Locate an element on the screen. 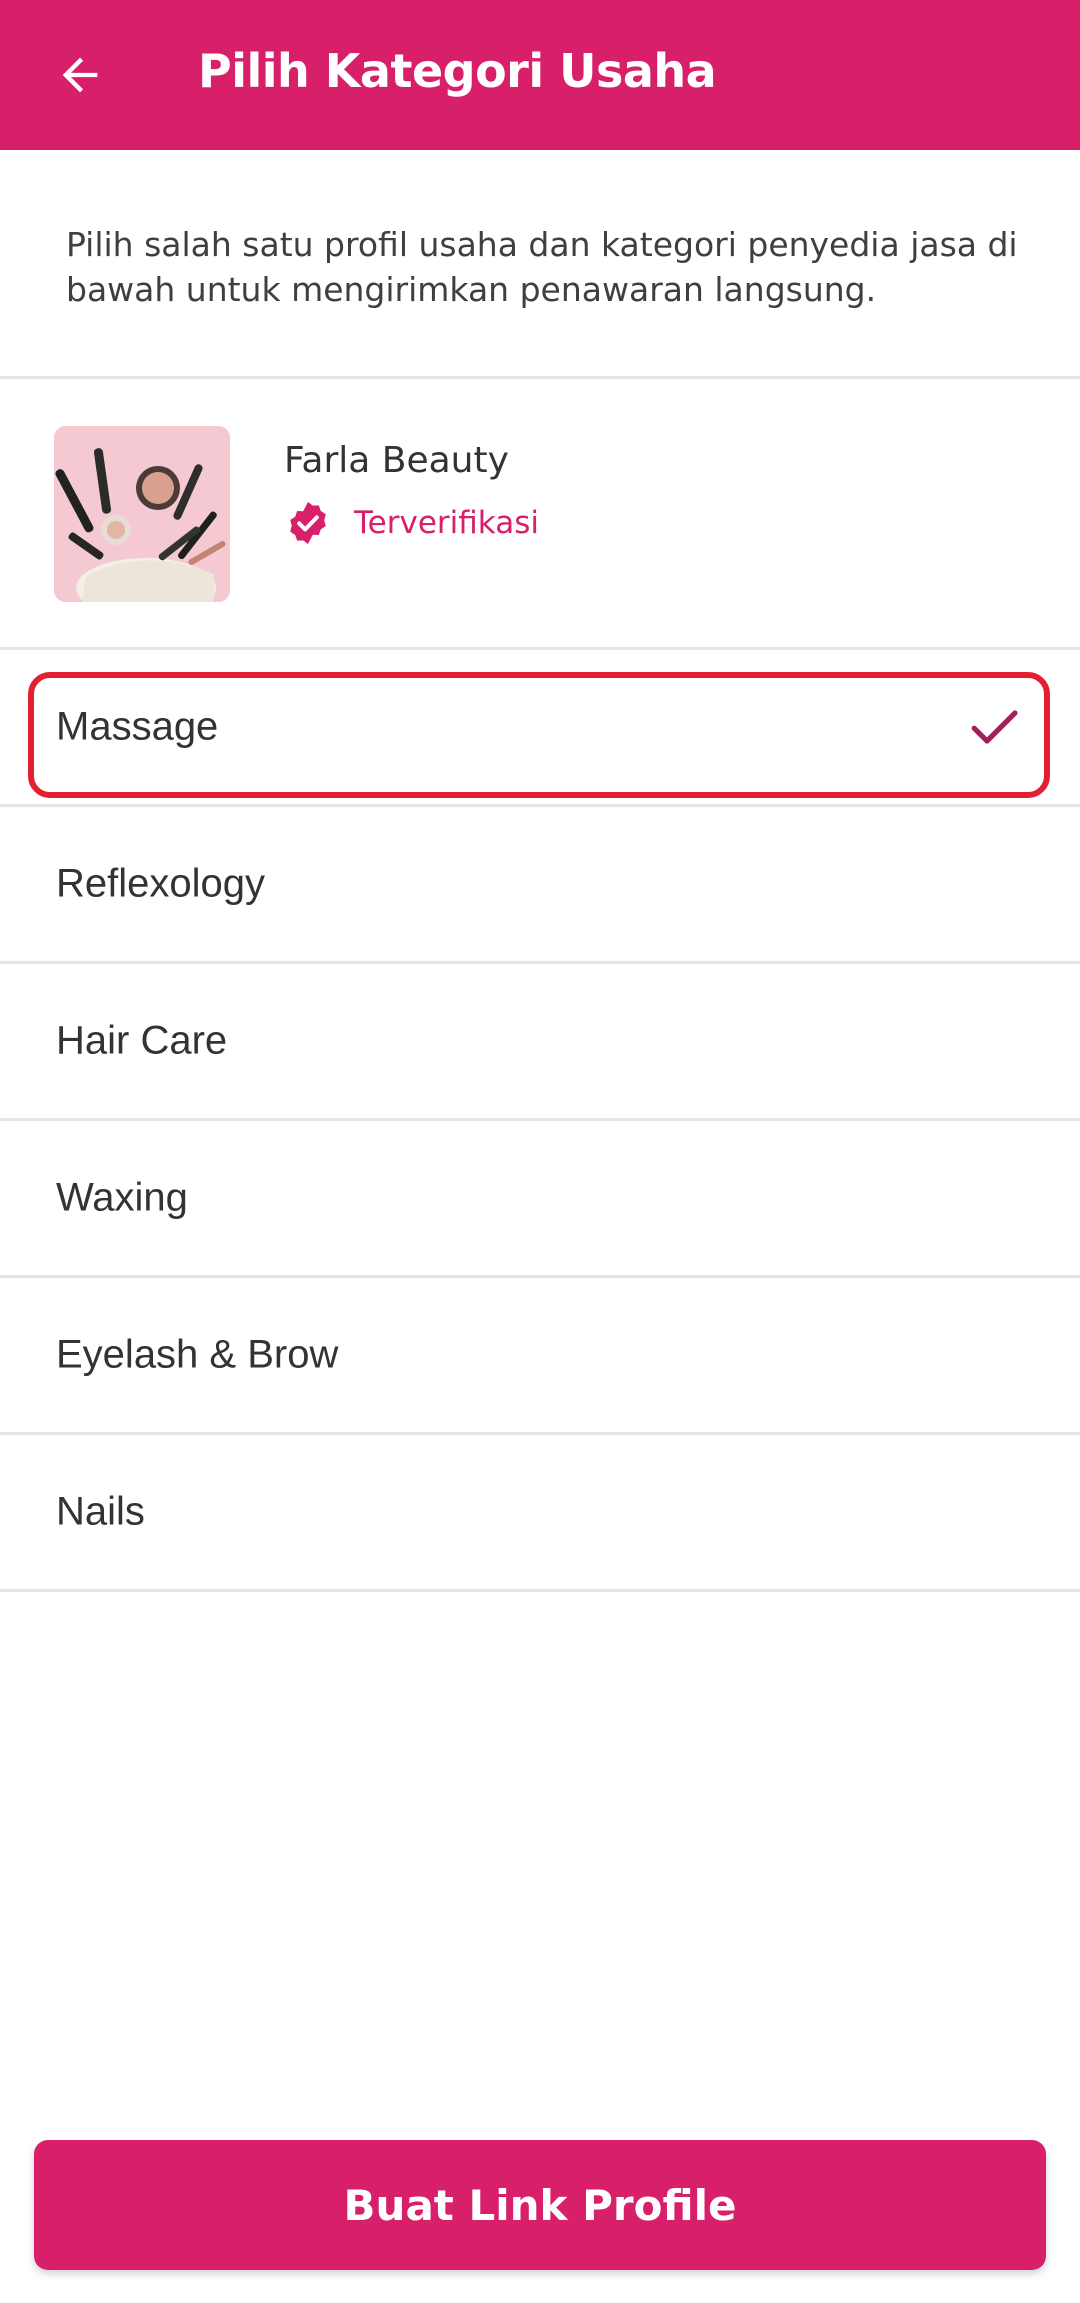  cosmetics-thumbnail is located at coordinates (142, 514).